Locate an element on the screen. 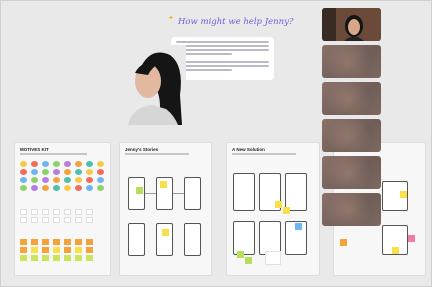  video-tile-live is located at coordinates (351, 24).